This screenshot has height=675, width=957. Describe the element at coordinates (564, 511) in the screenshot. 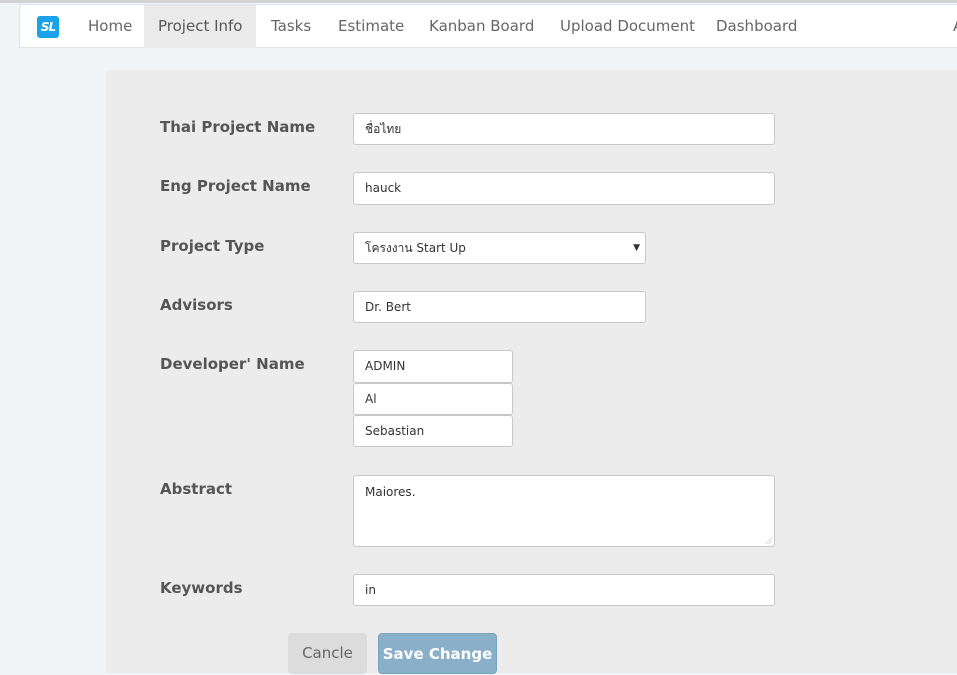

I see `abstract-textarea: Maiores.` at that location.